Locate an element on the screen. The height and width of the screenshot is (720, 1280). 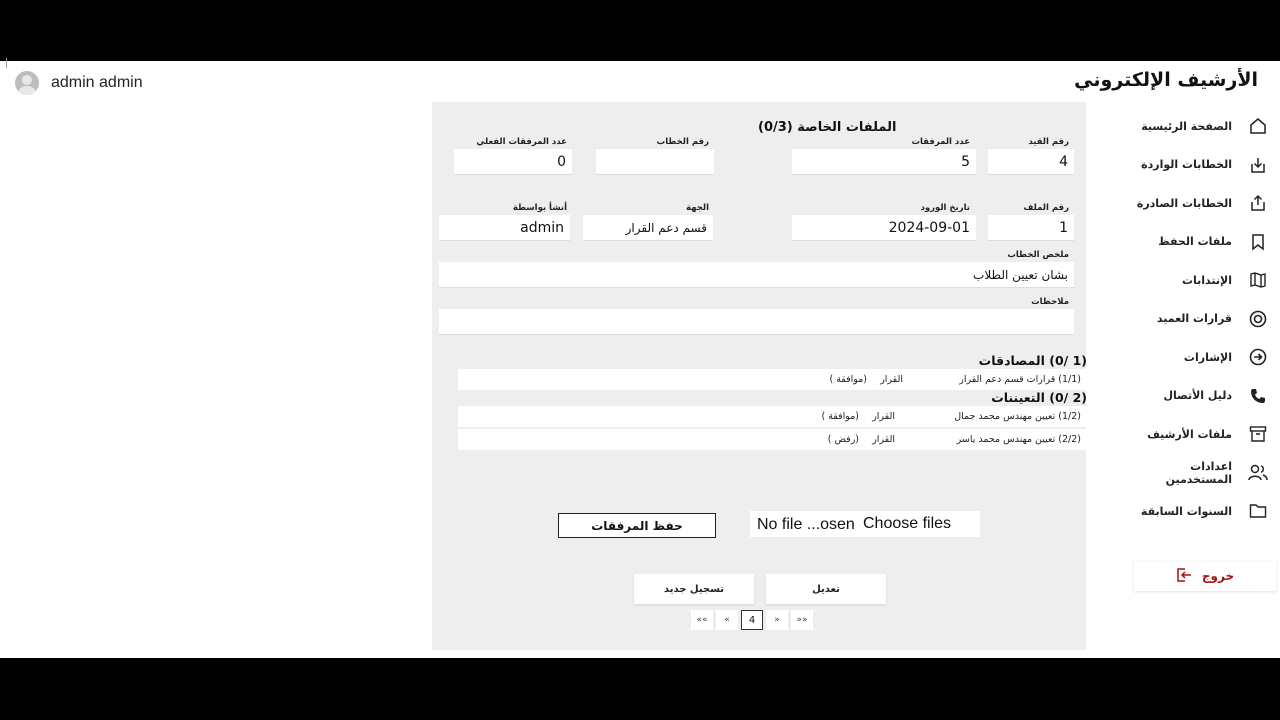
record-no-field: 4 is located at coordinates (1031, 162).